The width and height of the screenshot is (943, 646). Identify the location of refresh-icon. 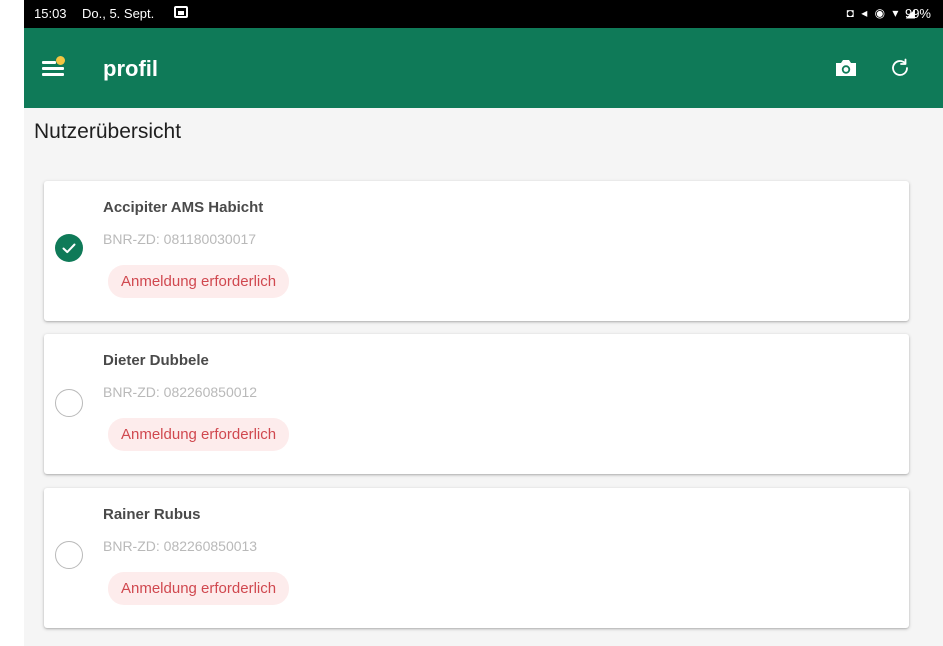
(900, 68).